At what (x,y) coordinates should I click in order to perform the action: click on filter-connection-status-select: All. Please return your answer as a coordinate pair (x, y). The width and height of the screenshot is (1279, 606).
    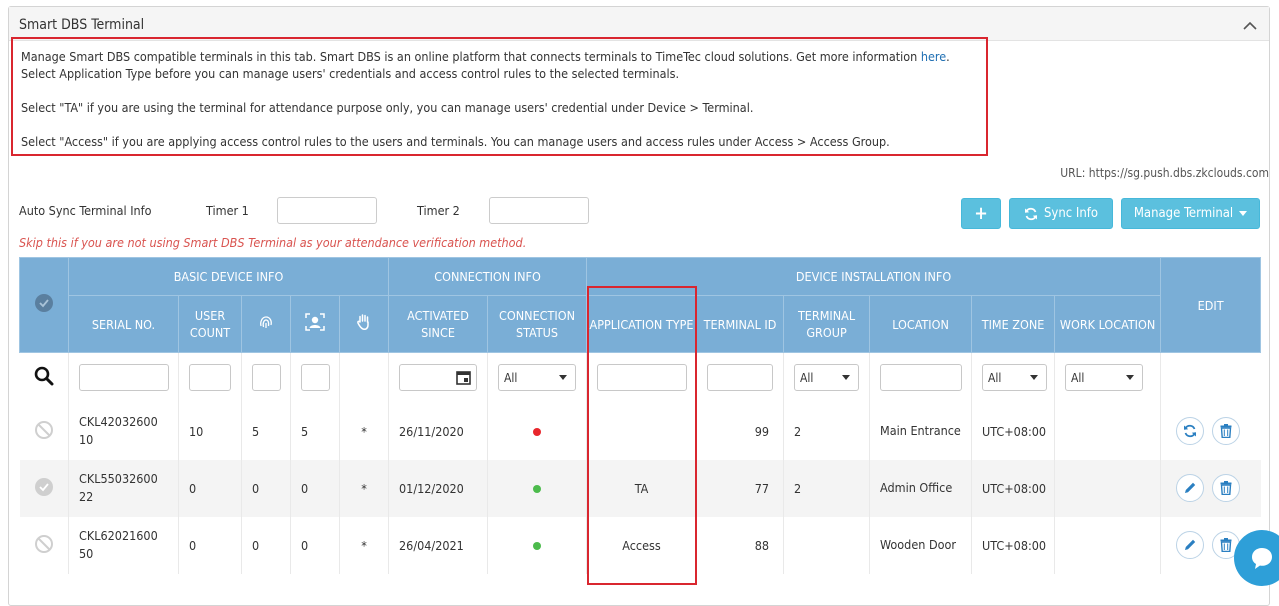
    Looking at the image, I should click on (537, 378).